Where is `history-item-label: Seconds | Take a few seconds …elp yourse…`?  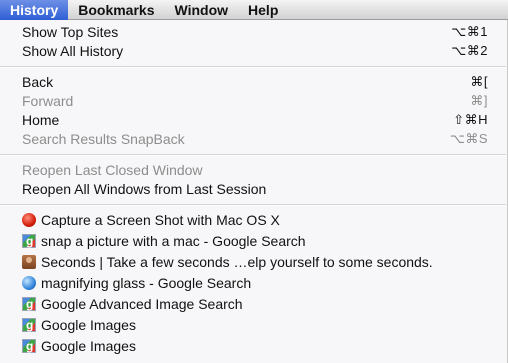 history-item-label: Seconds | Take a few seconds …elp yourse… is located at coordinates (237, 262).